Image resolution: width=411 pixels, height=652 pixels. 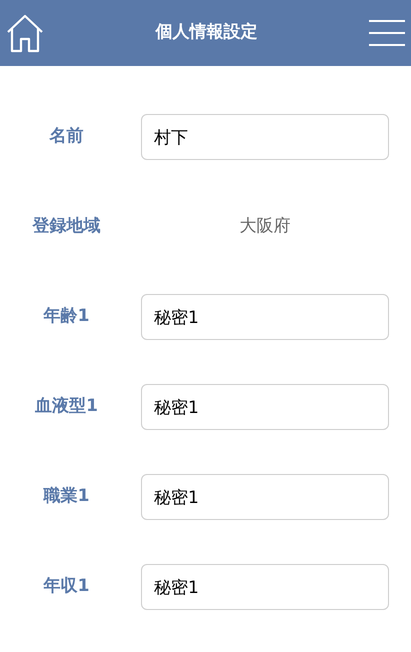 What do you see at coordinates (66, 406) in the screenshot?
I see `field-label: 血液型1` at bounding box center [66, 406].